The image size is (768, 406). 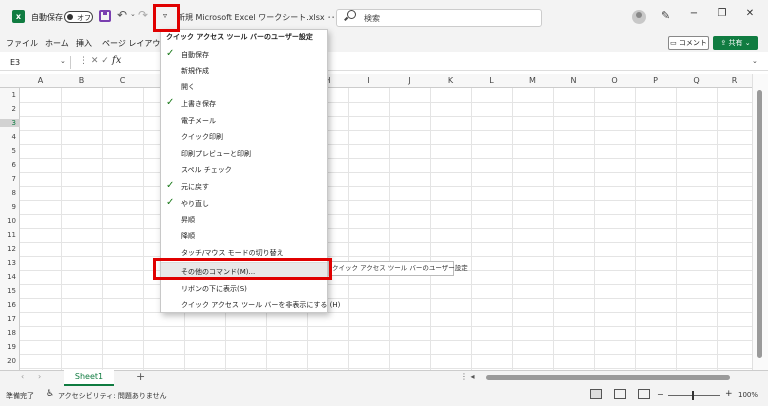 What do you see at coordinates (244, 219) in the screenshot?
I see `qat-menu-item: 昇順` at bounding box center [244, 219].